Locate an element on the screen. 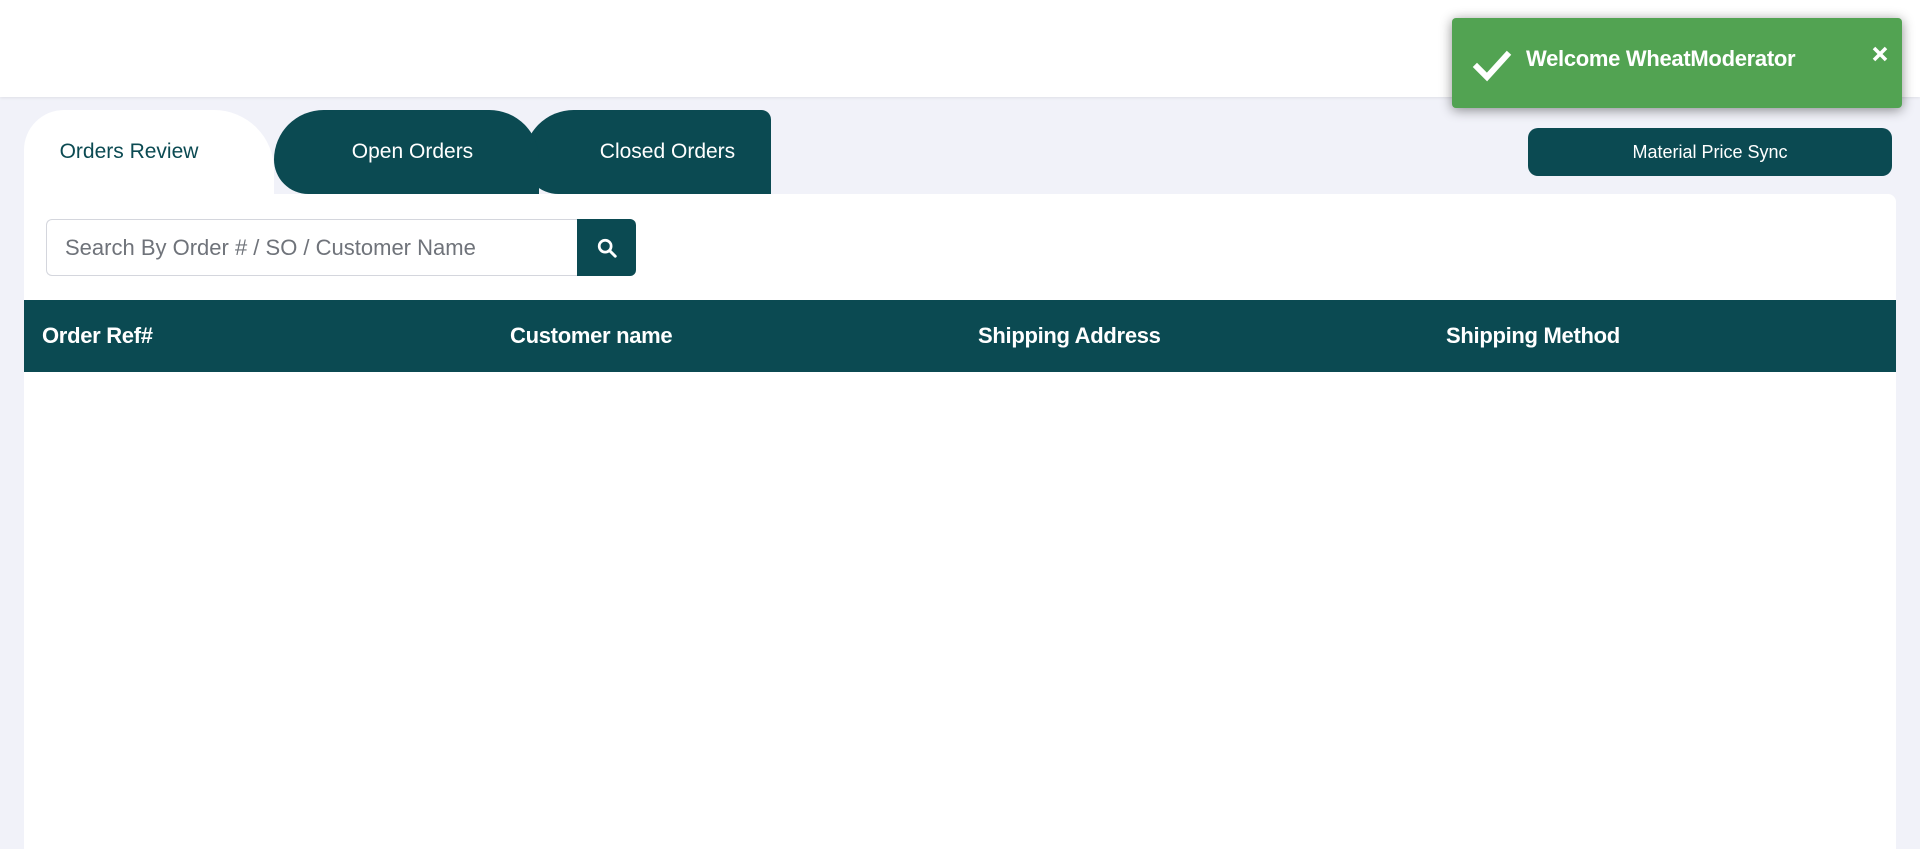 Image resolution: width=1920 pixels, height=849 pixels. search-input is located at coordinates (311, 247).